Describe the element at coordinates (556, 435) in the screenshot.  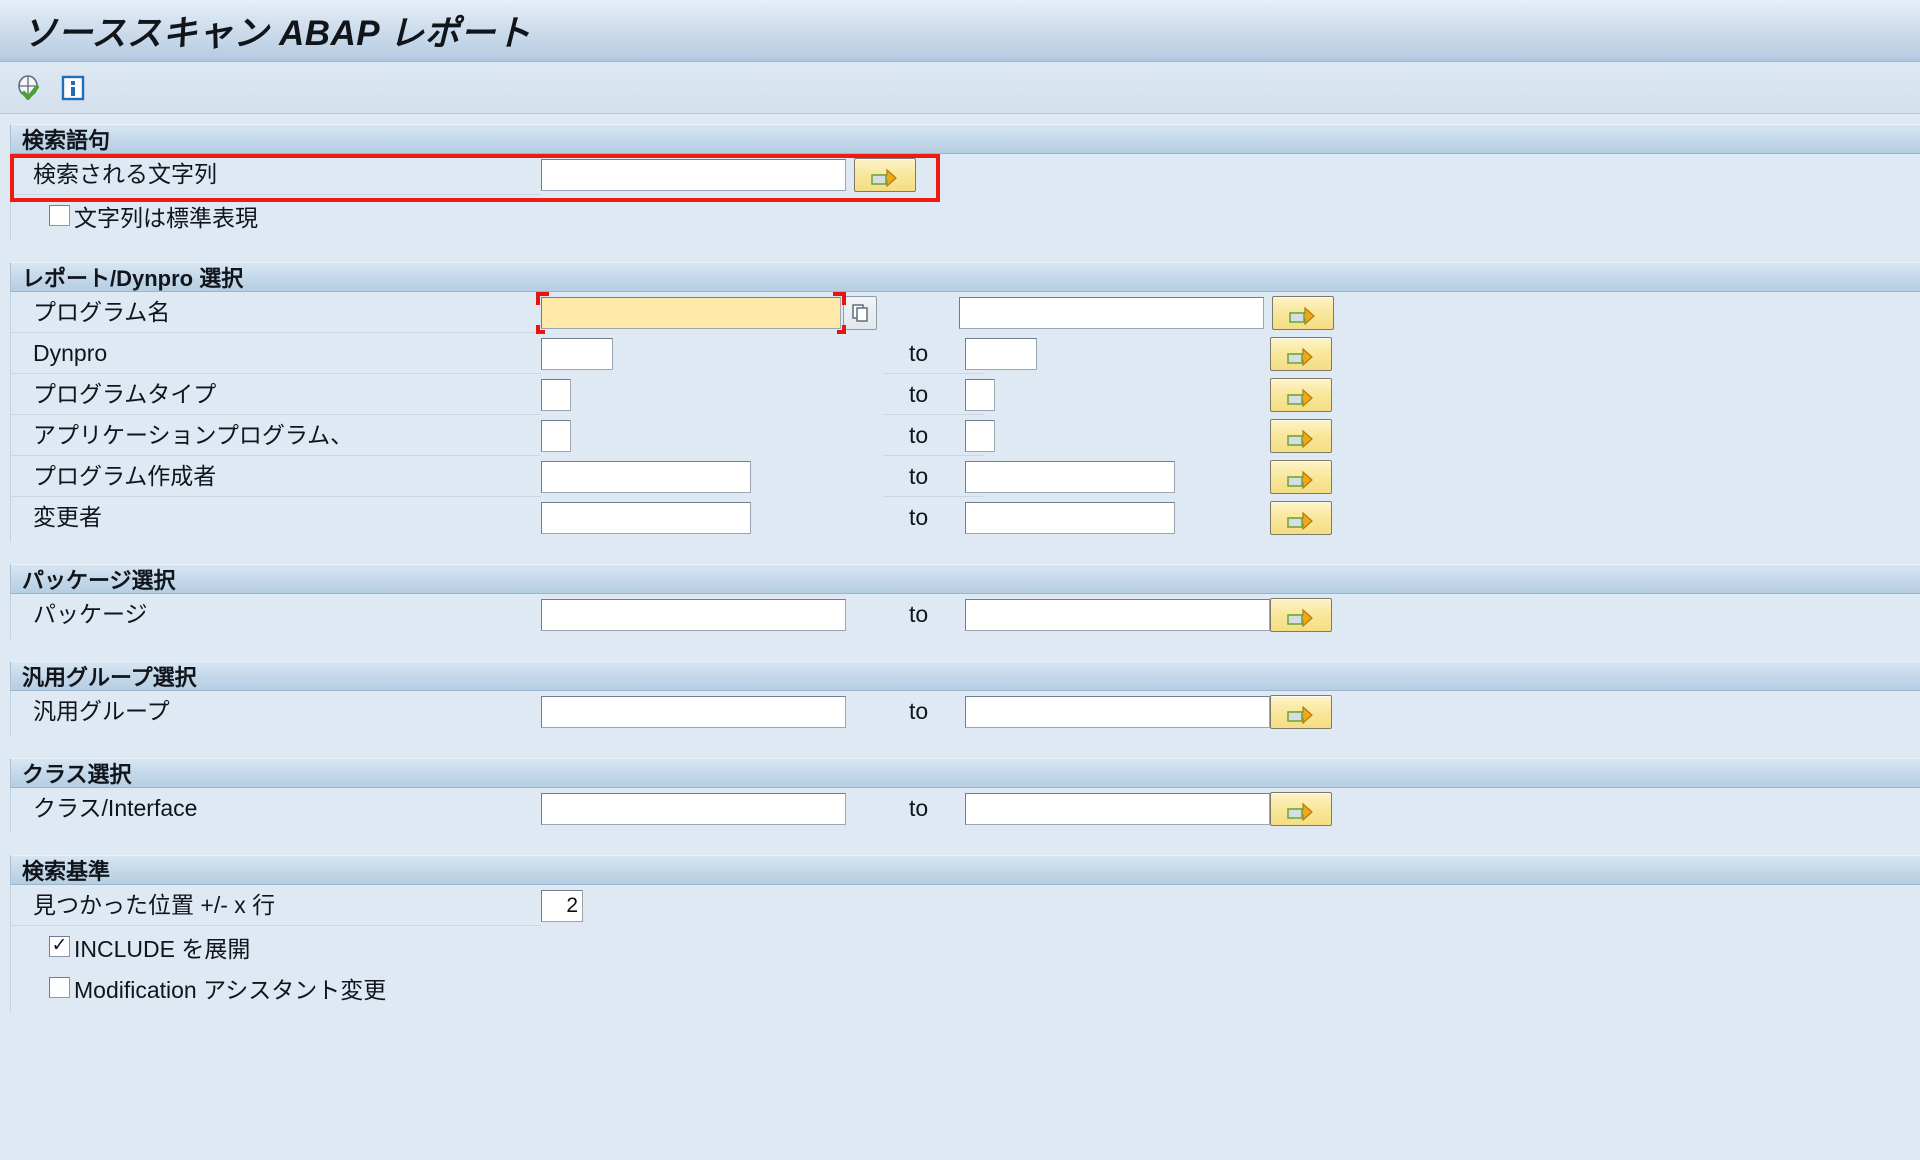
I see `application-program-from-input` at that location.